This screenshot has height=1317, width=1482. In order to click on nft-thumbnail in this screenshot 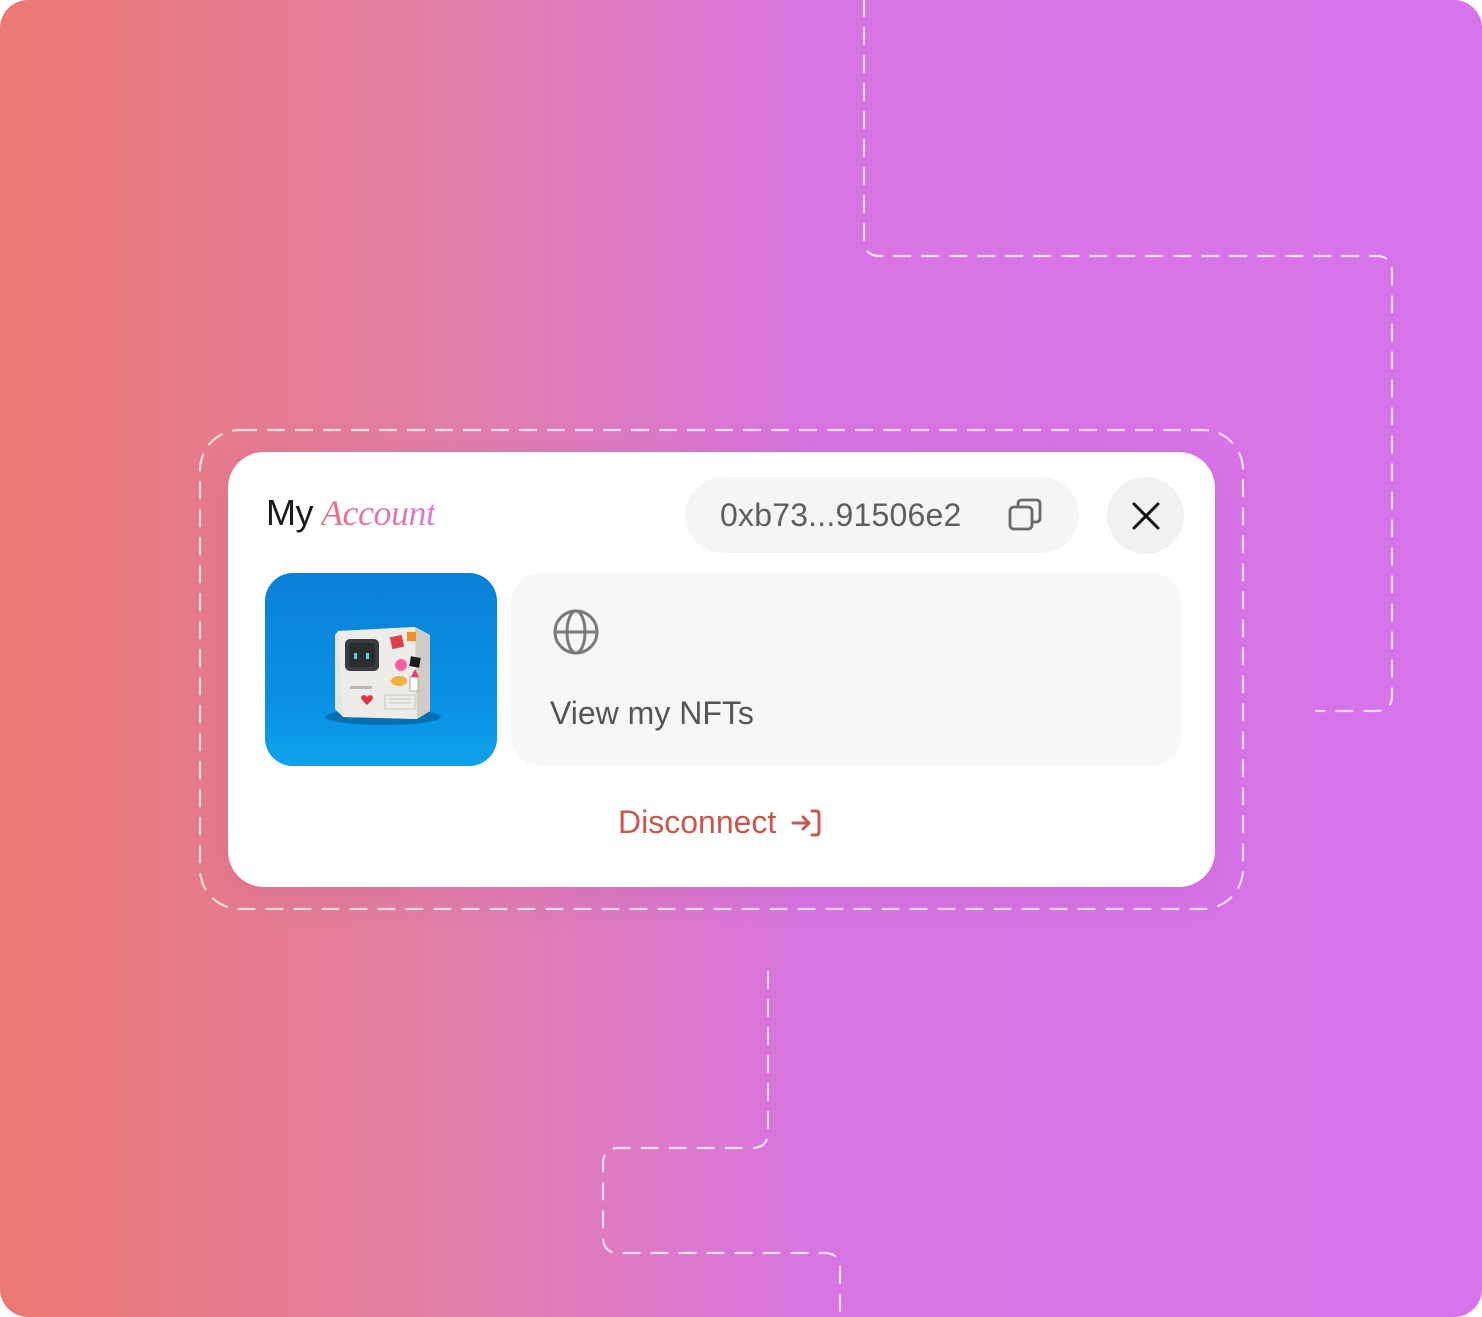, I will do `click(381, 669)`.